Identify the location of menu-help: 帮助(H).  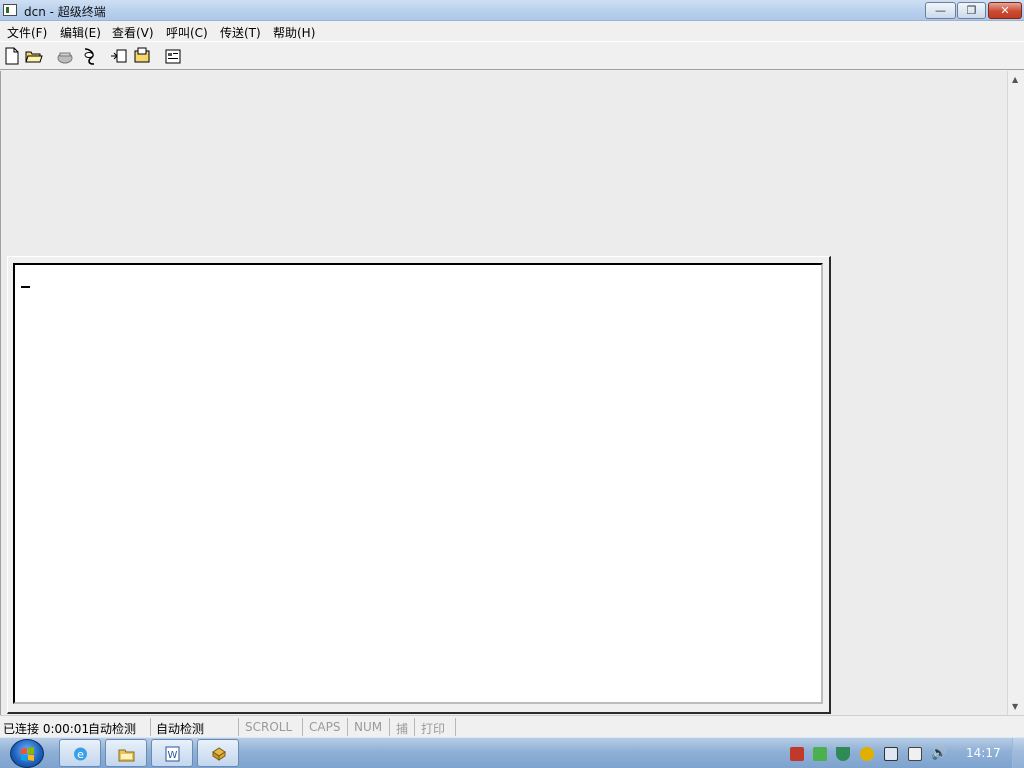
(294, 32).